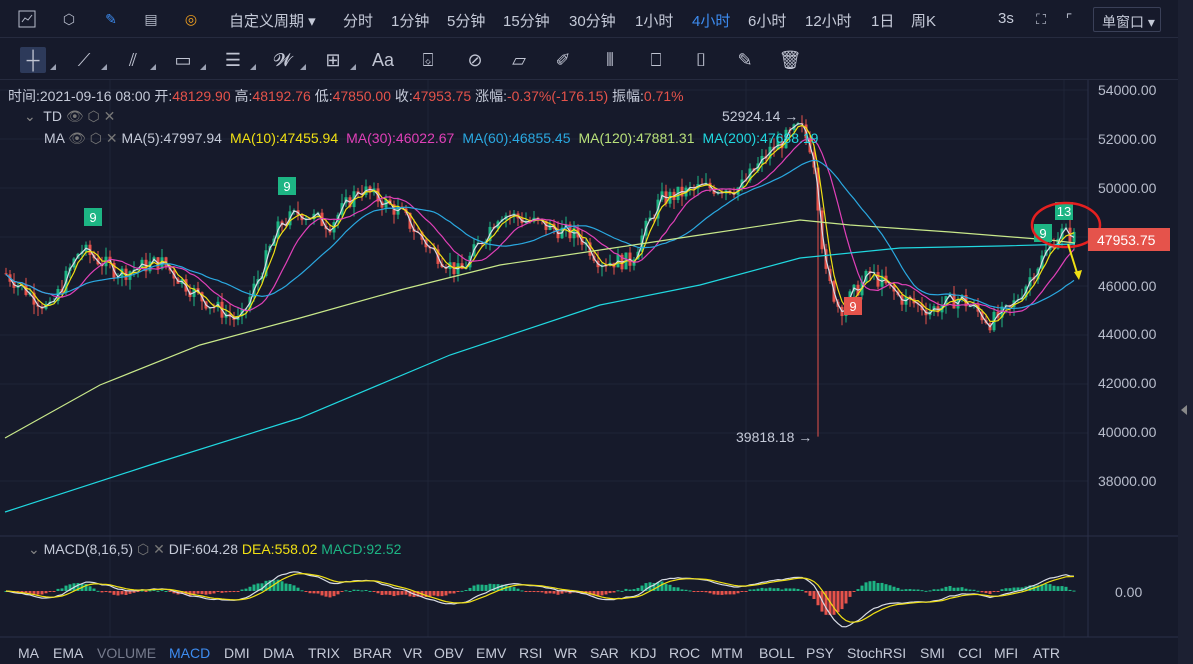 The image size is (1193, 664). Describe the element at coordinates (412, 653) in the screenshot. I see `tab-vr: VR` at that location.